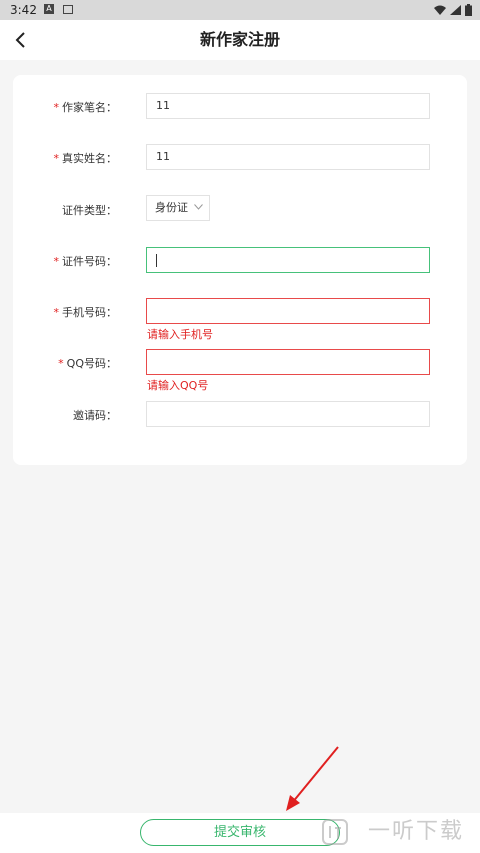 The width and height of the screenshot is (480, 853). I want to click on watermark-logo-icon, so click(335, 832).